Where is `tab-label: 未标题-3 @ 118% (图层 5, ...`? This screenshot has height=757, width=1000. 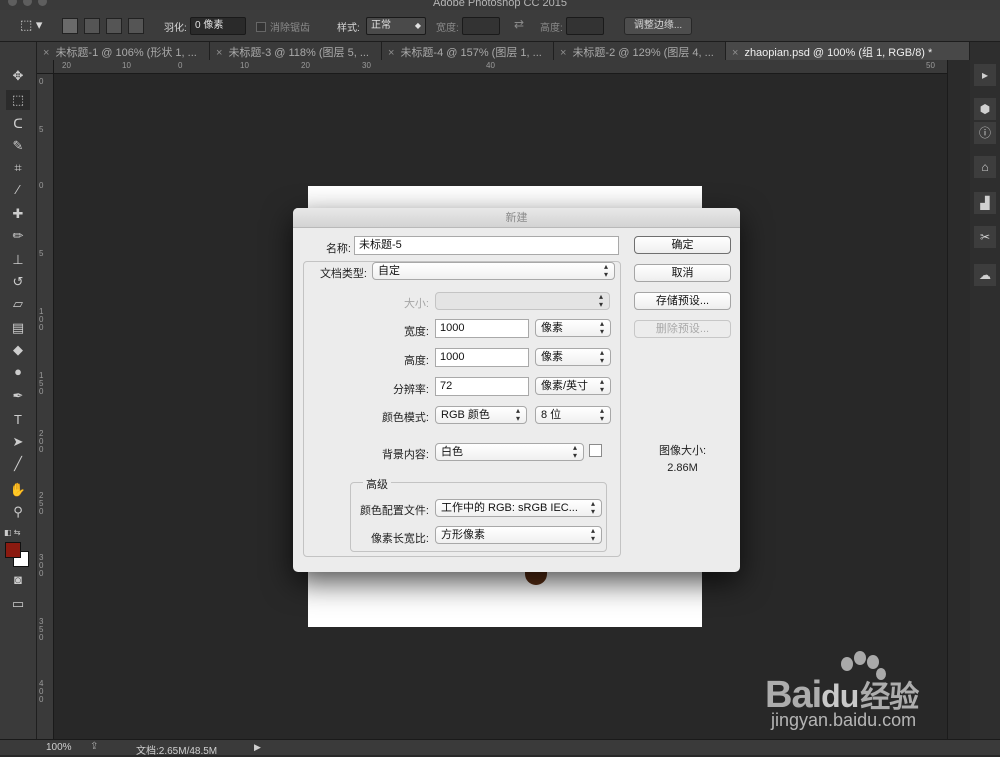 tab-label: 未标题-3 @ 118% (图层 5, ... is located at coordinates (298, 53).